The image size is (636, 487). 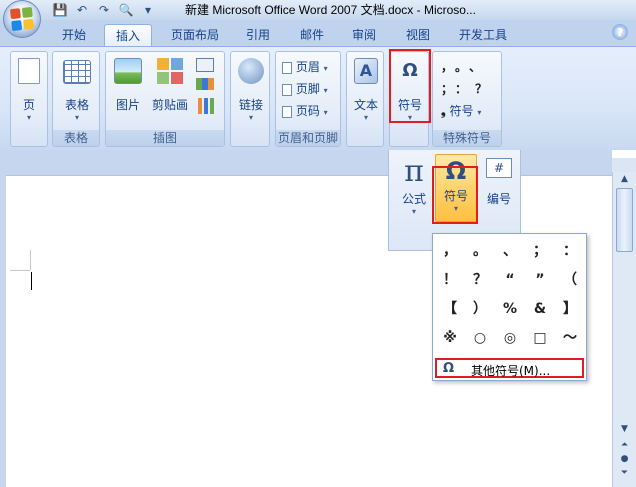 I want to click on symbol-cell: 、, so click(x=510, y=251).